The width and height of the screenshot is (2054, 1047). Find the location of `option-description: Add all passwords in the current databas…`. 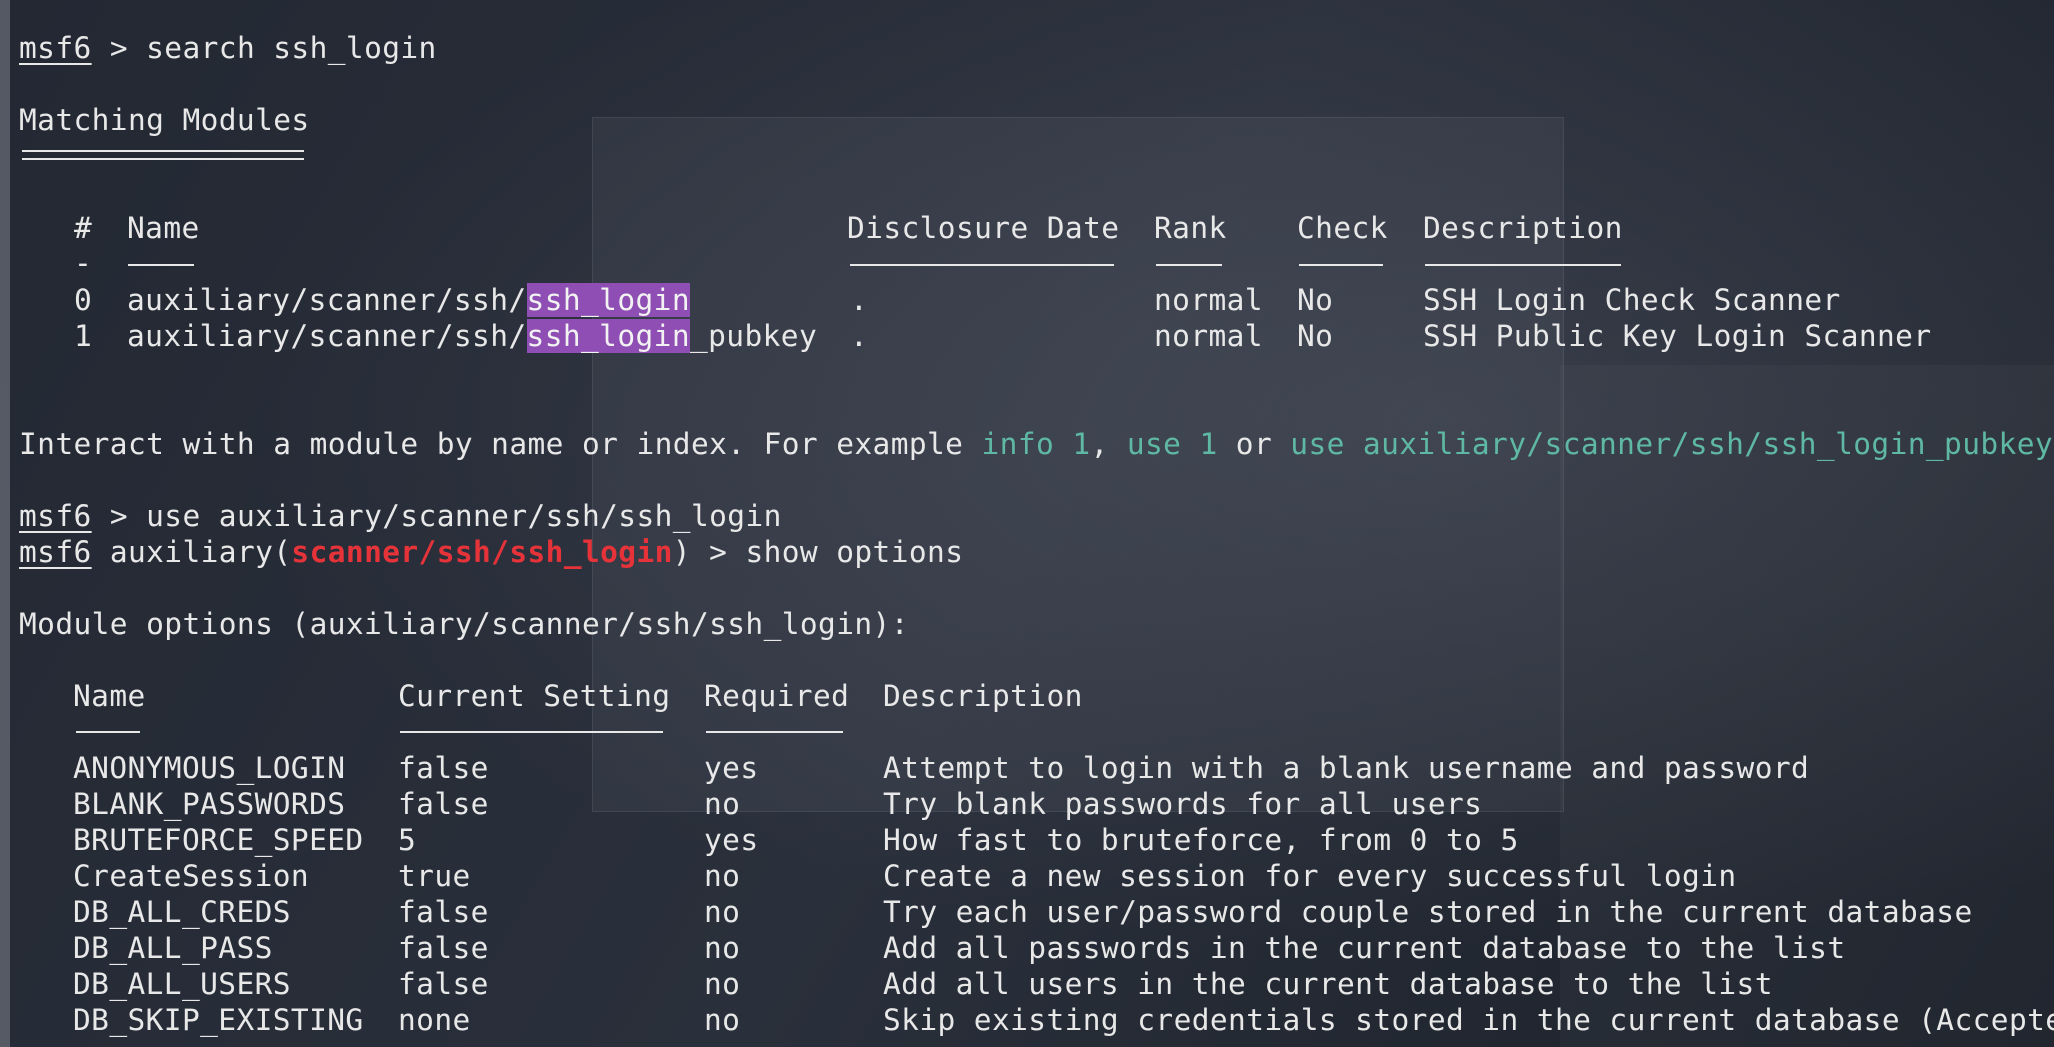

option-description: Add all passwords in the current databas… is located at coordinates (1364, 948).